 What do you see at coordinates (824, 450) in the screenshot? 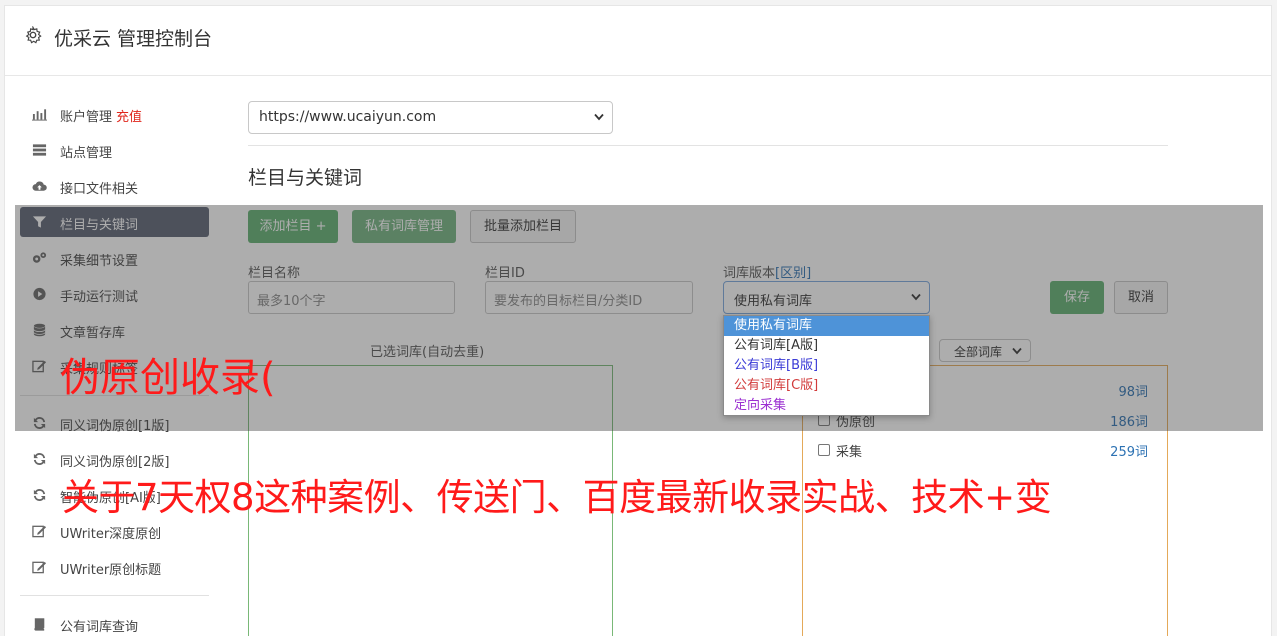
I see `library-checkbox` at bounding box center [824, 450].